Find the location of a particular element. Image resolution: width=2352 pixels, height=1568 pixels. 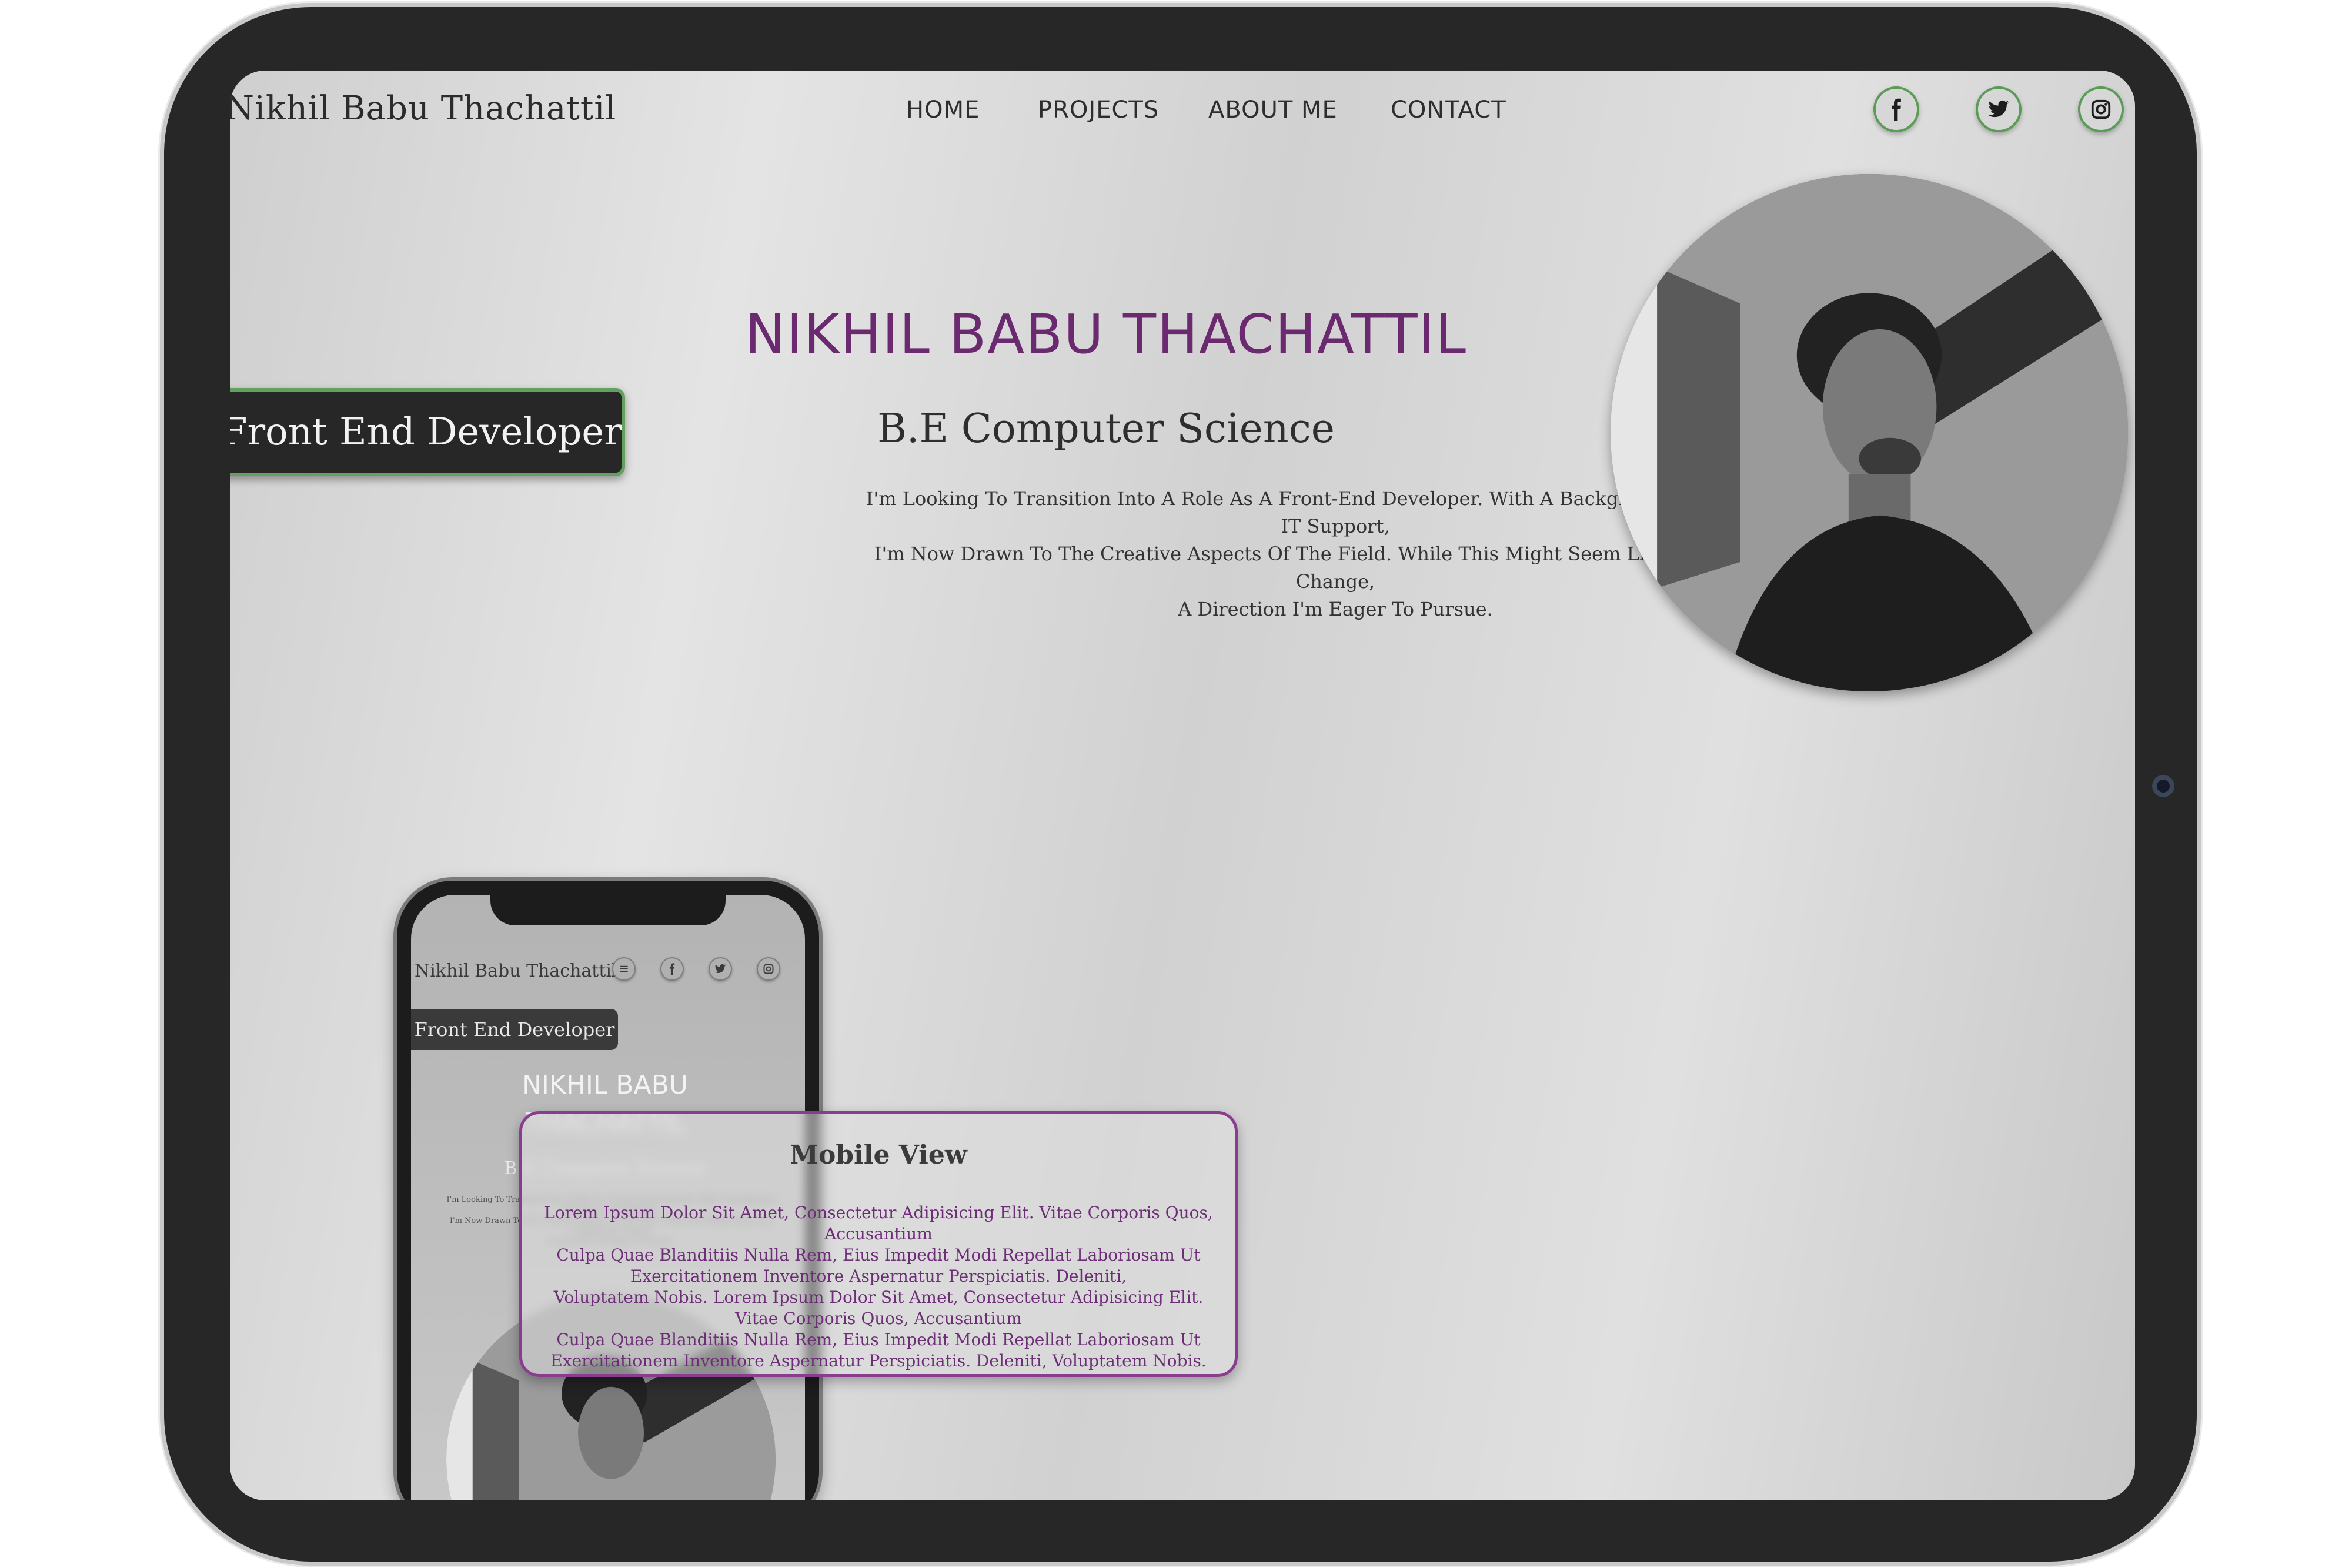

instagram-button is located at coordinates (2101, 109).